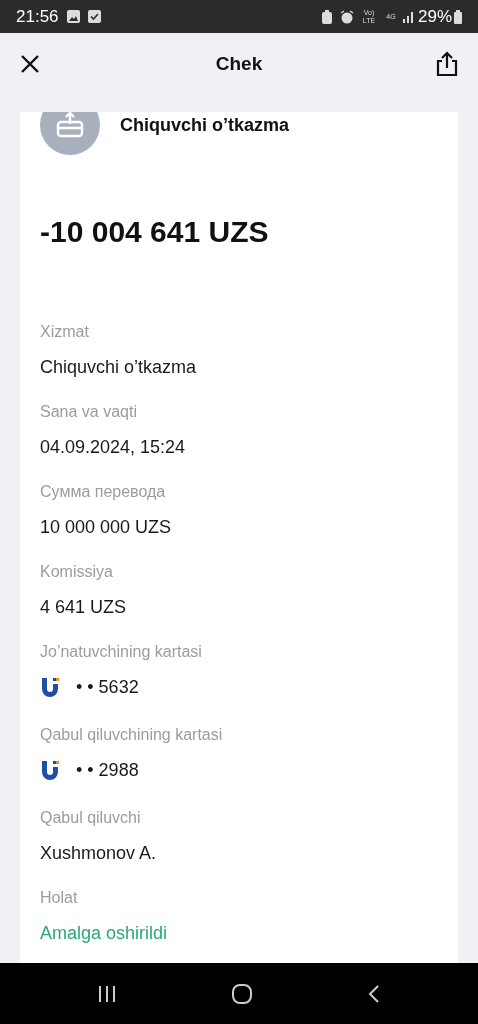  Describe the element at coordinates (103, 492) in the screenshot. I see `field-label: Сумма перевода` at that location.